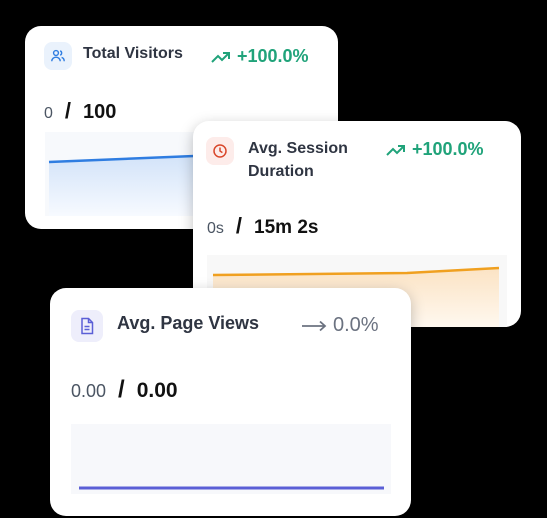  Describe the element at coordinates (356, 325) in the screenshot. I see `change-value: 0.0%` at that location.